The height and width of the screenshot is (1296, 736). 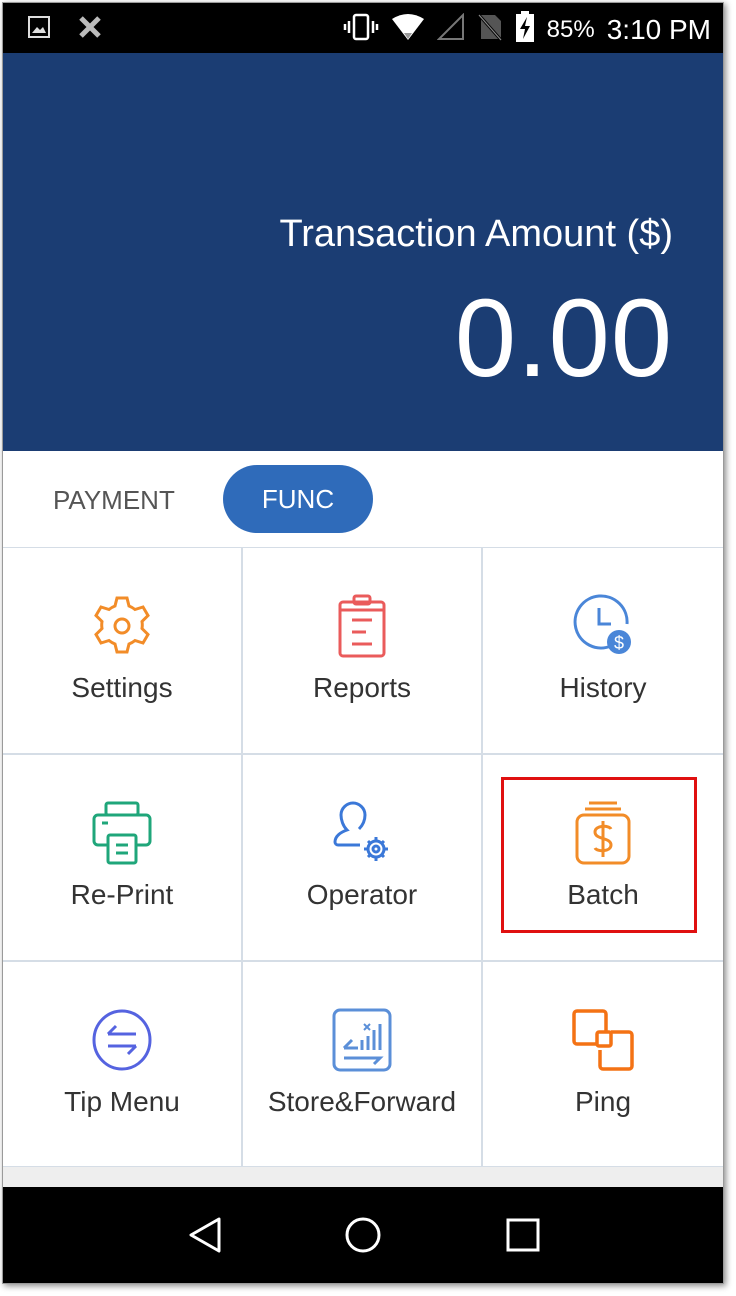 What do you see at coordinates (490, 29) in the screenshot?
I see `no-sim-icon` at bounding box center [490, 29].